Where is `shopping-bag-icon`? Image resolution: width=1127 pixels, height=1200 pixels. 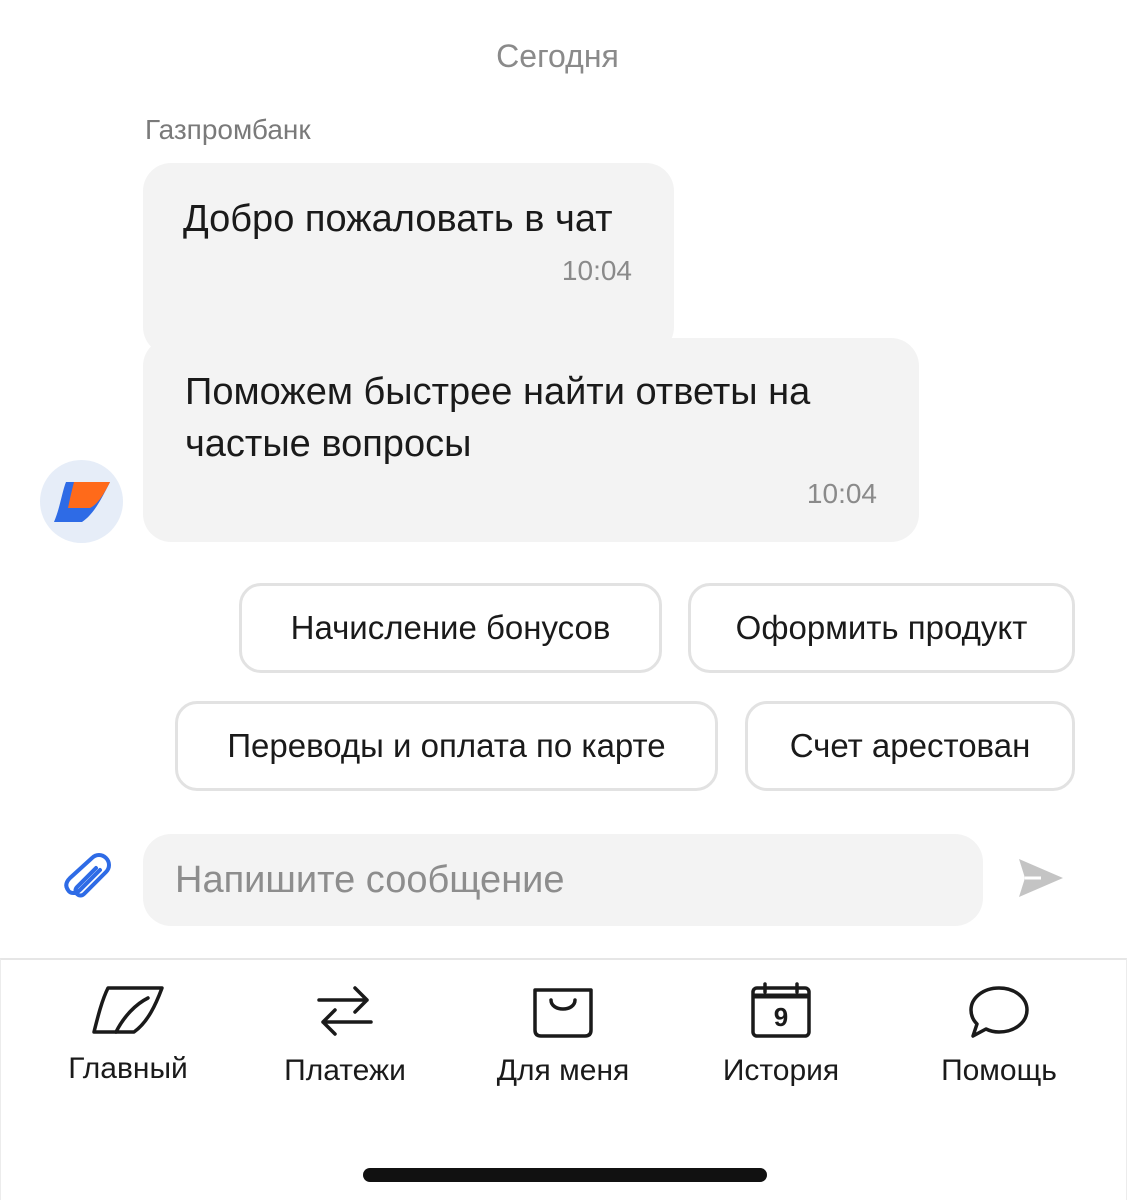 shopping-bag-icon is located at coordinates (563, 1013).